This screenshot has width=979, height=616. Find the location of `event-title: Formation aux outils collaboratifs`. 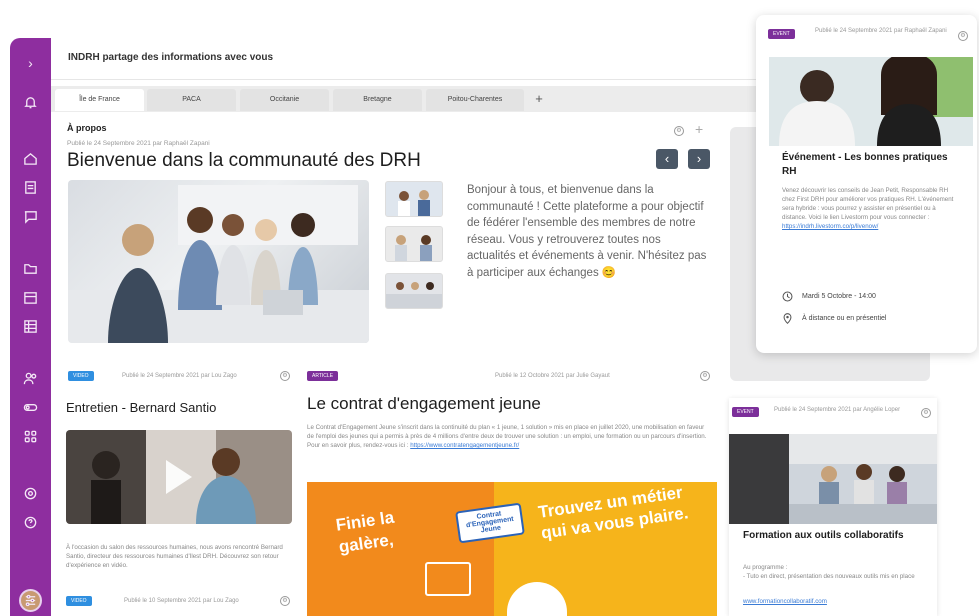

event-title: Formation aux outils collaboratifs is located at coordinates (823, 535).